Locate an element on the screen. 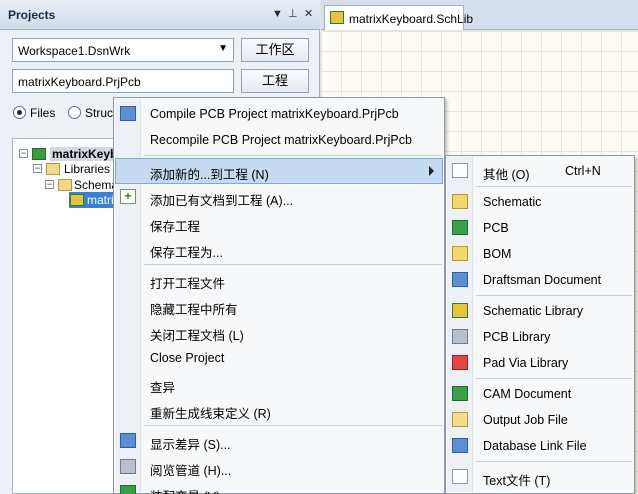 Image resolution: width=638 pixels, height=494 pixels. menu-item-hide-all: 隐藏工程中所有 is located at coordinates (279, 306).